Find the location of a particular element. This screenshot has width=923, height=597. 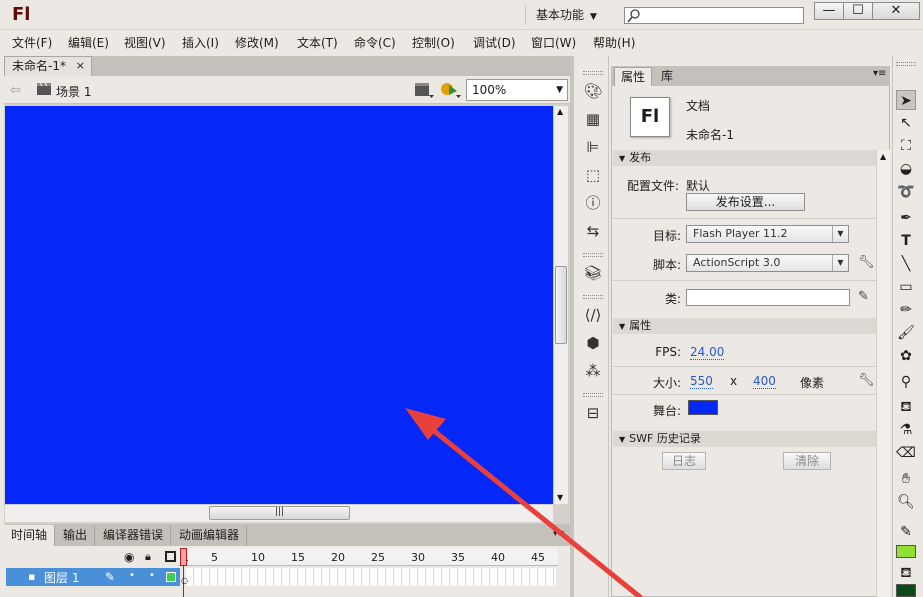

rectangle-tool-icon: ▭ is located at coordinates (906, 287).